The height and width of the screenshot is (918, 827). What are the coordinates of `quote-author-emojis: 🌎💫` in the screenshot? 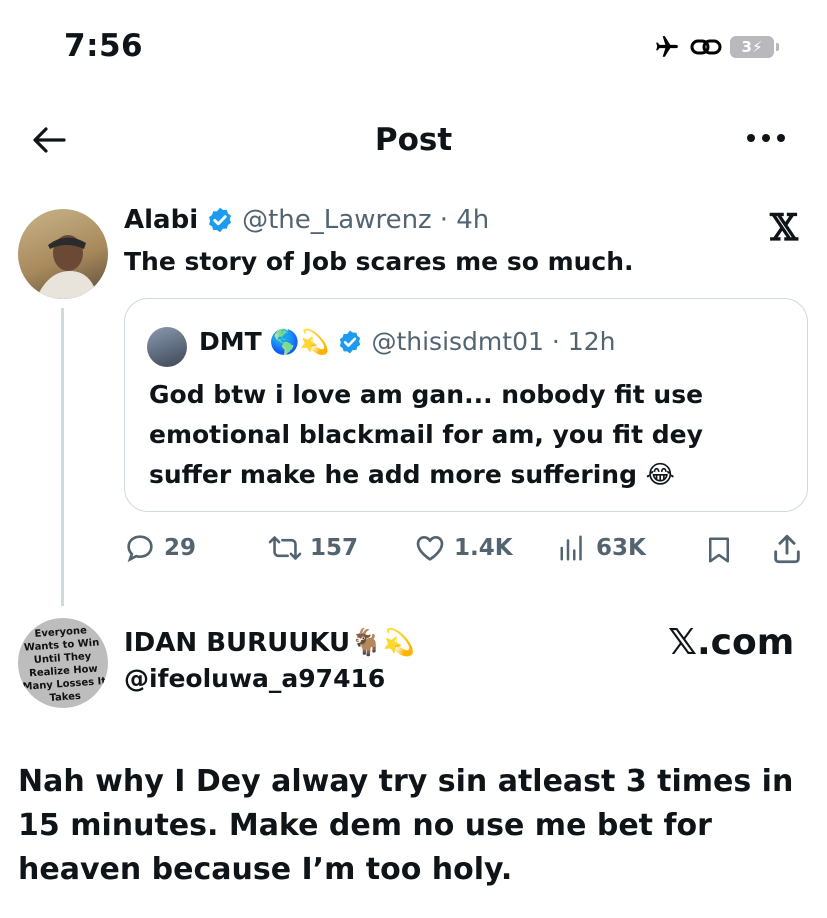 It's located at (299, 341).